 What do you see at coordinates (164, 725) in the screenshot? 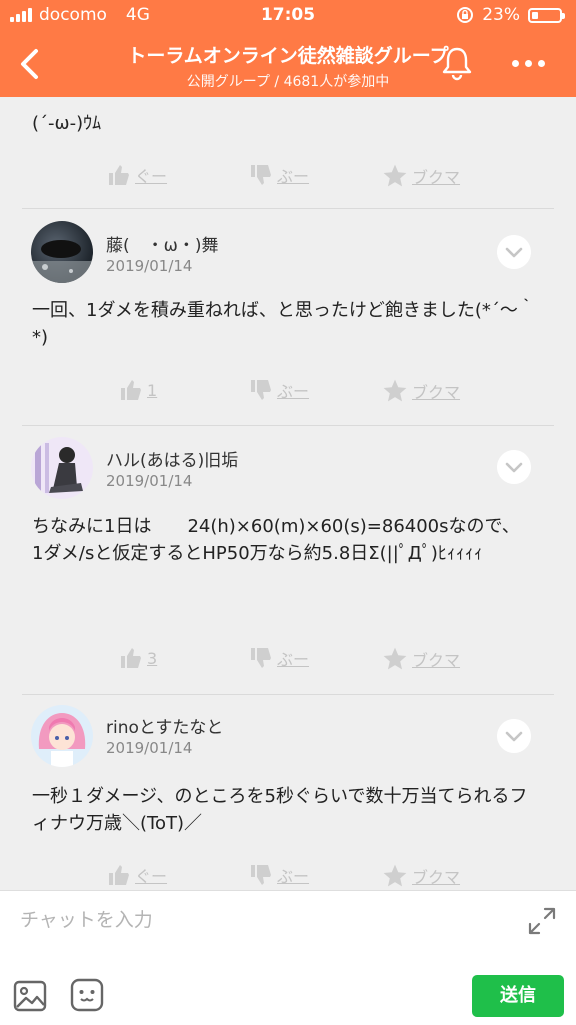
I see `username: rinoとすたなと` at bounding box center [164, 725].